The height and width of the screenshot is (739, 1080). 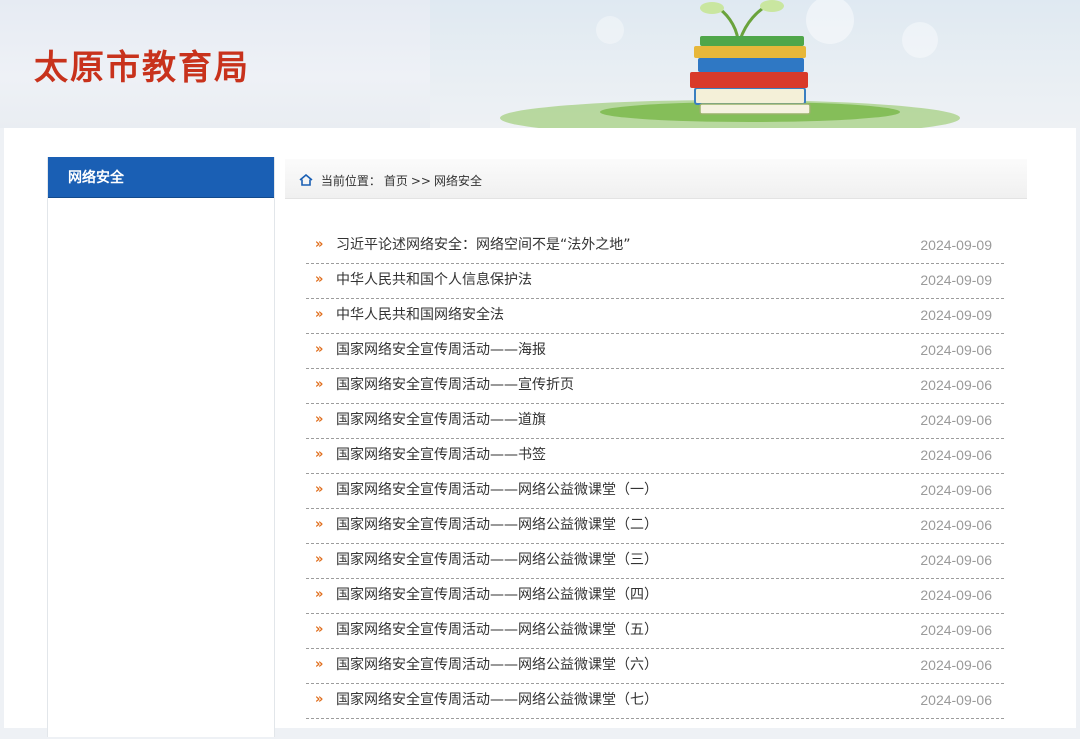 I want to click on article-title-link: 国家网络安全宣传周活动——网络公益微课堂（三）, so click(x=497, y=560).